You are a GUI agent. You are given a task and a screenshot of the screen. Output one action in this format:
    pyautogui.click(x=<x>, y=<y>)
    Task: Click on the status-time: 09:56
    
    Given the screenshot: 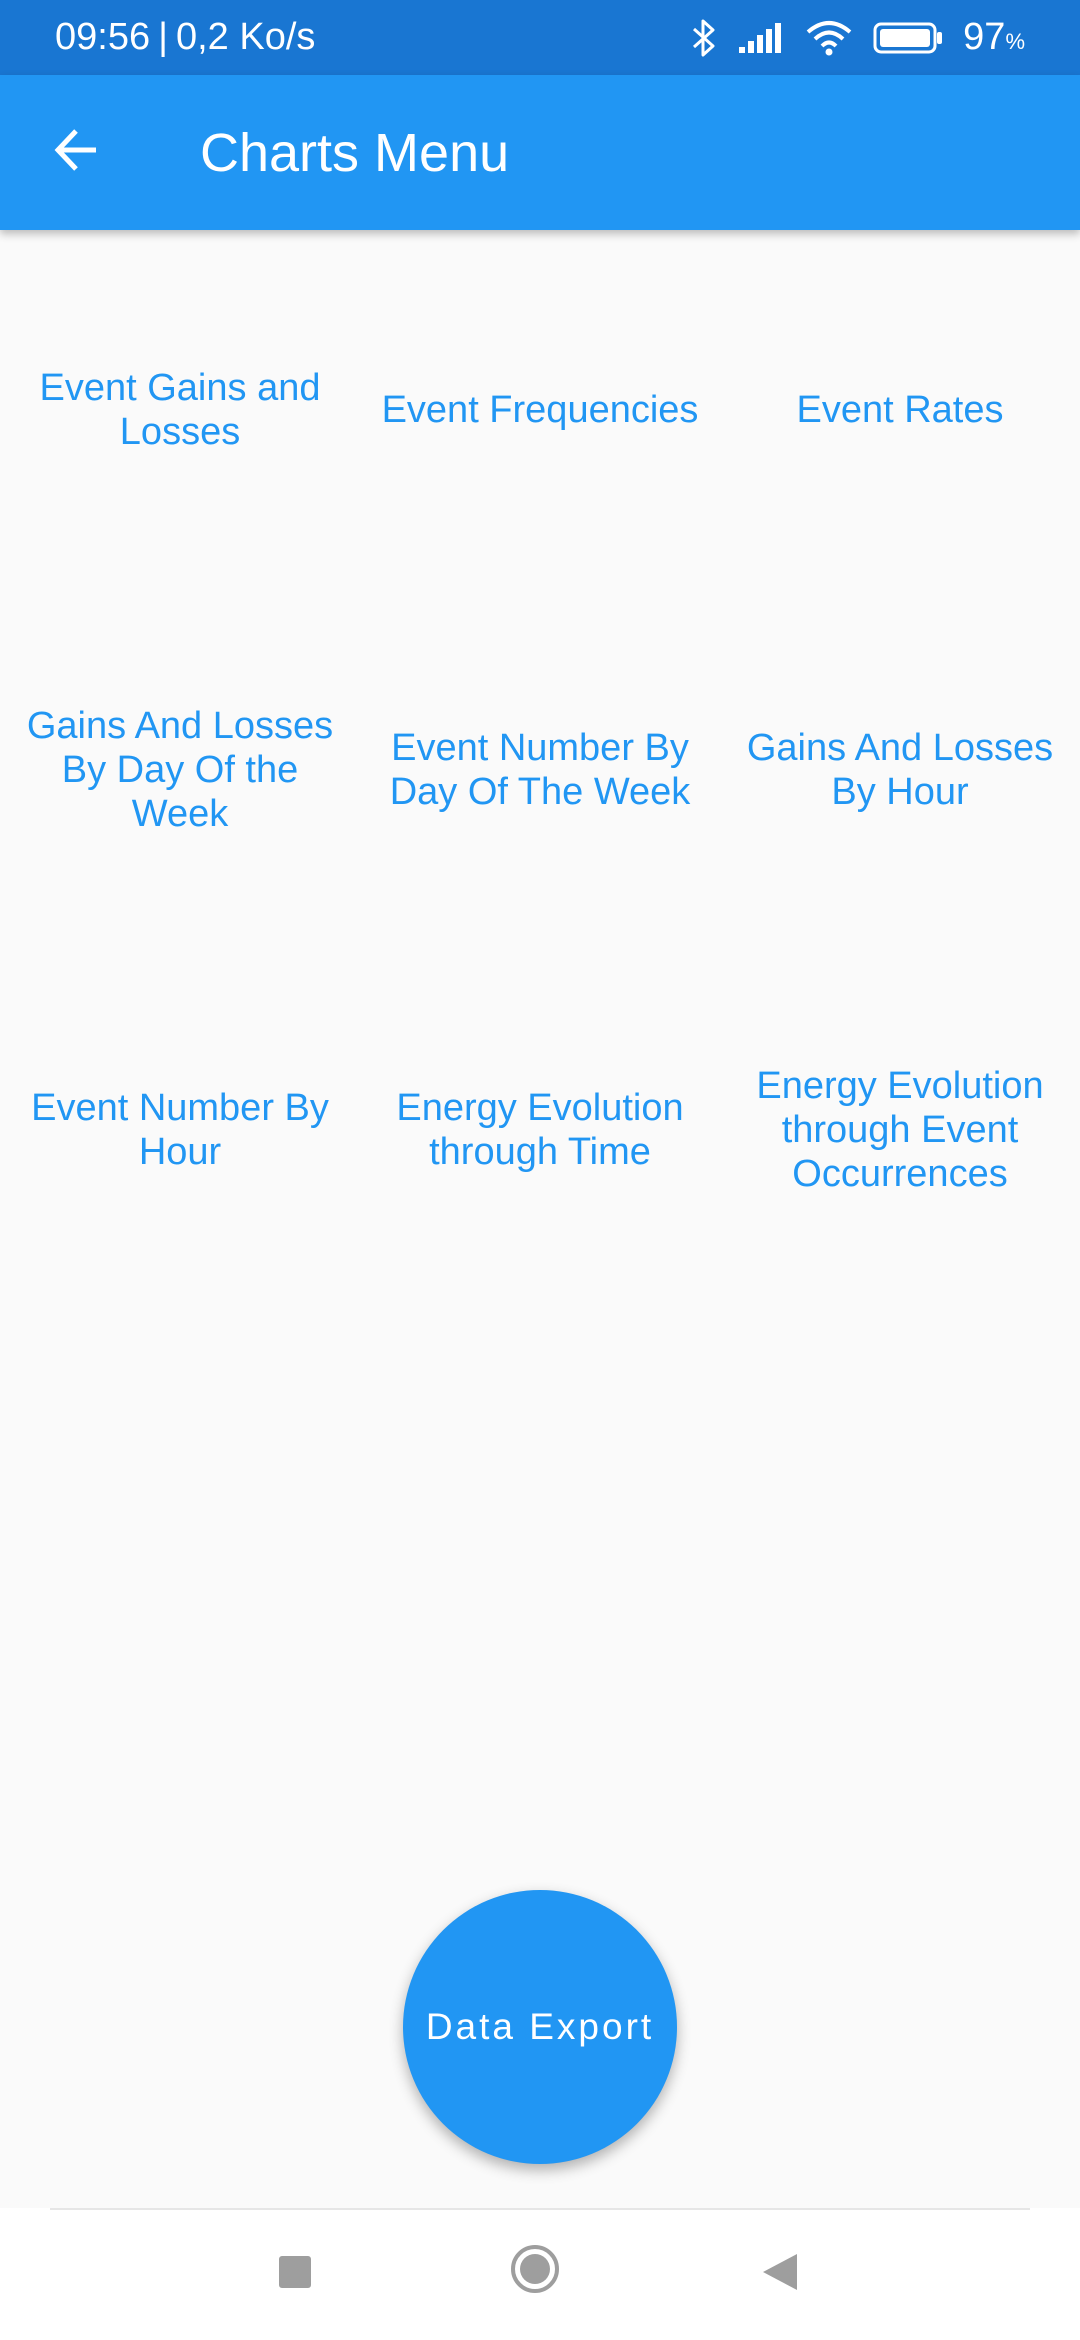 What is the action you would take?
    pyautogui.click(x=103, y=37)
    